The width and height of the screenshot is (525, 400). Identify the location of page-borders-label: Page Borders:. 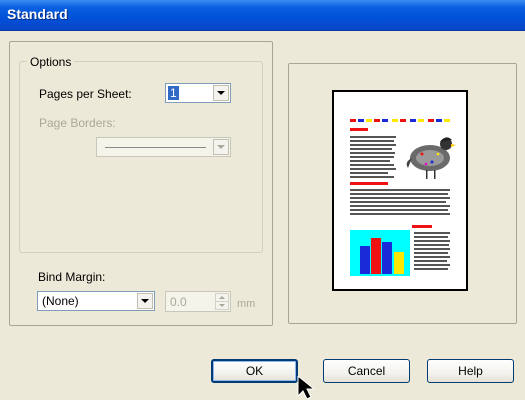
(77, 123).